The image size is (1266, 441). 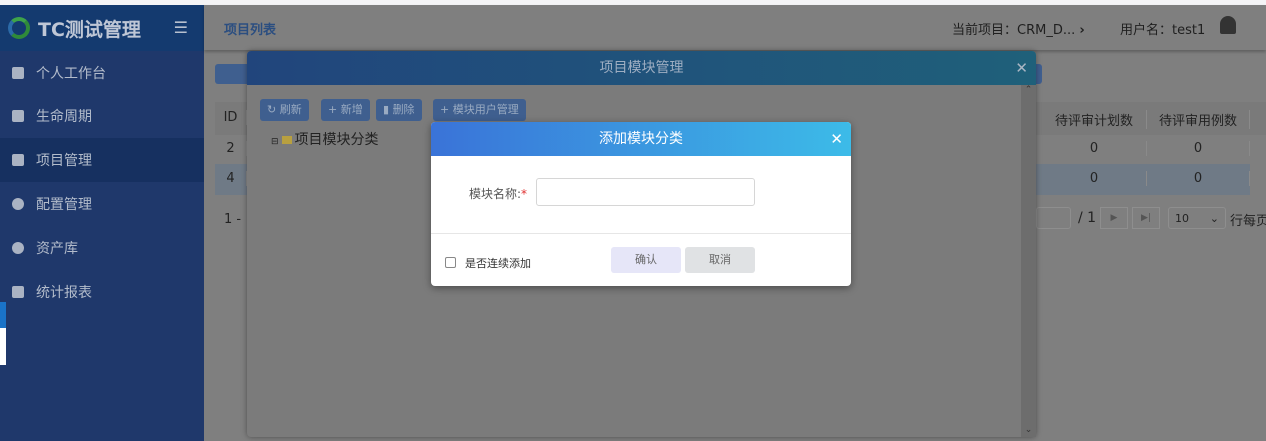 I want to click on col-header-plans: 待评审计划数, so click(x=1094, y=119).